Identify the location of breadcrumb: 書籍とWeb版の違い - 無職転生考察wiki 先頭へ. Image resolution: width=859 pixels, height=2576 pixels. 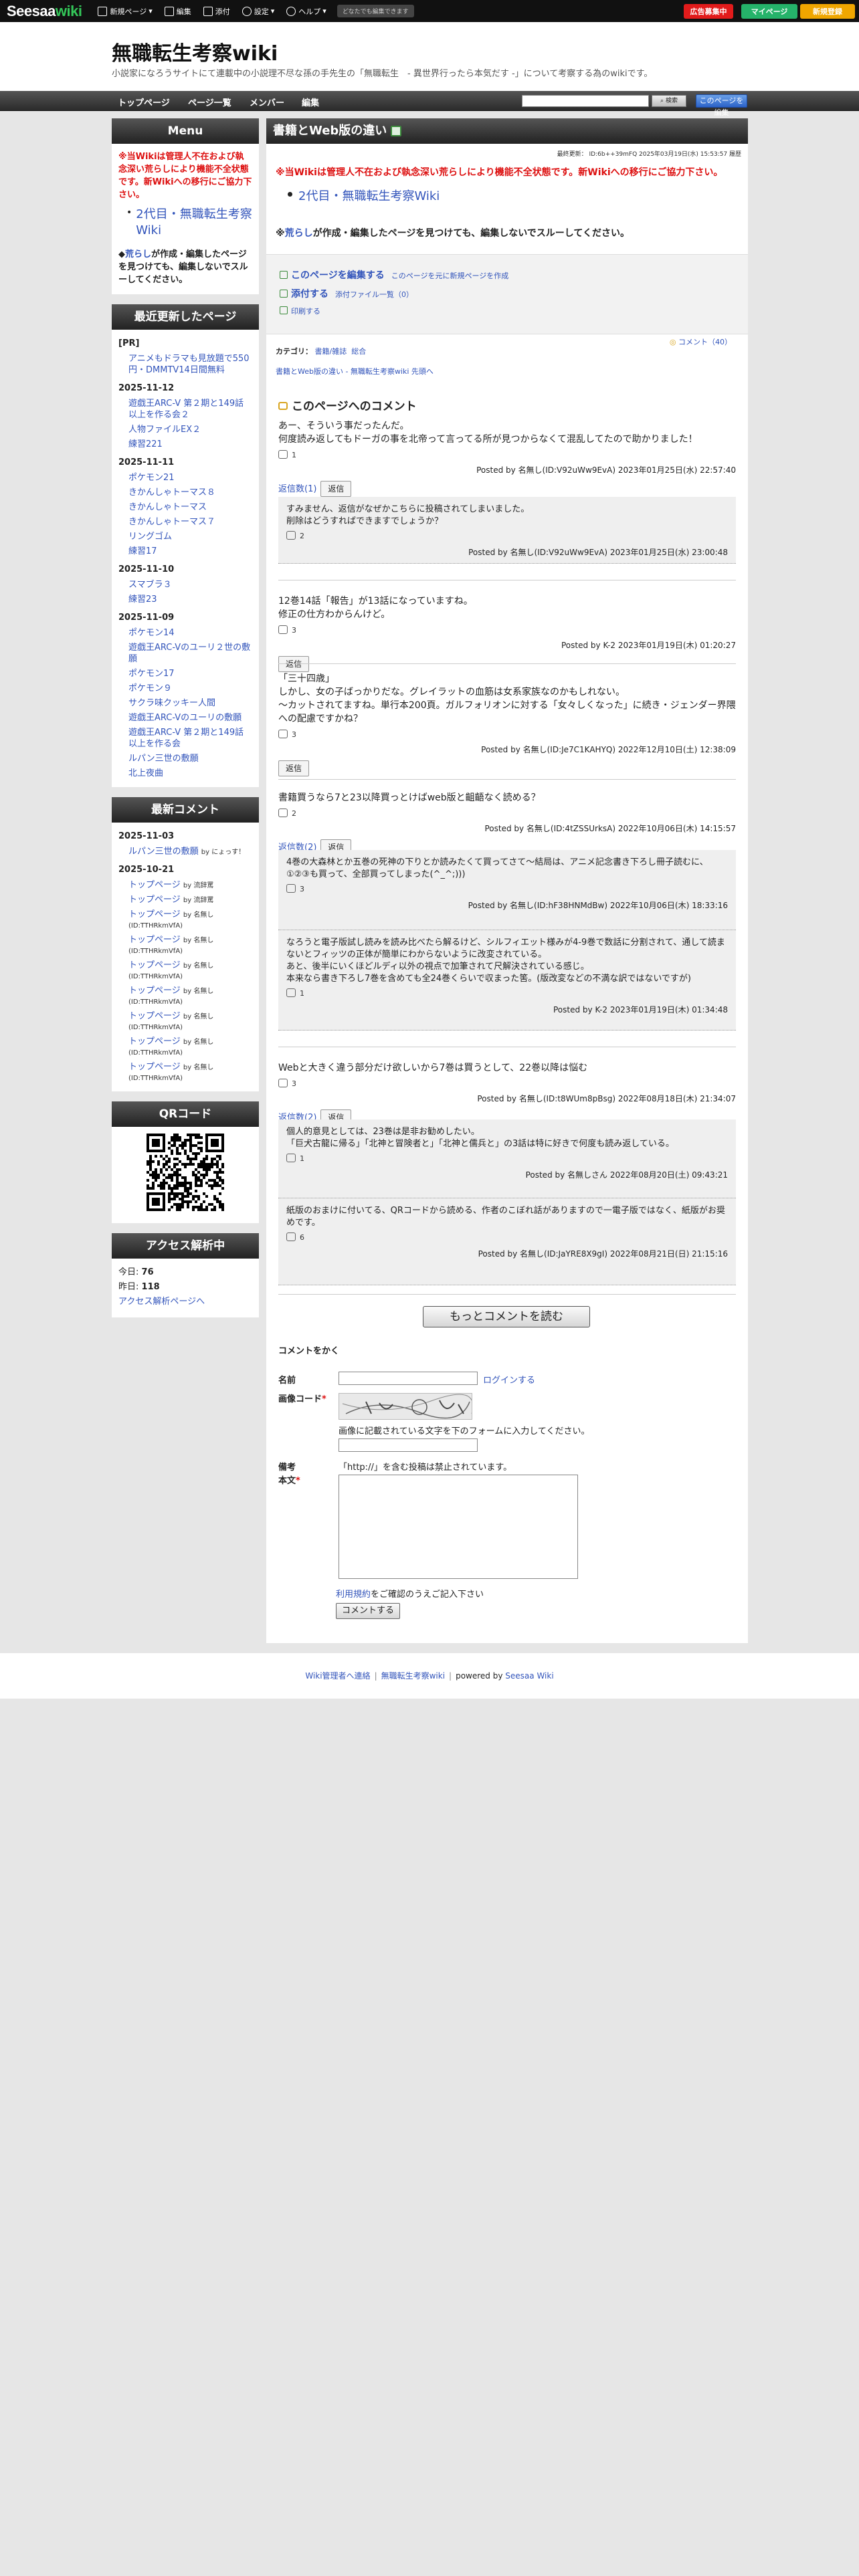
(355, 371).